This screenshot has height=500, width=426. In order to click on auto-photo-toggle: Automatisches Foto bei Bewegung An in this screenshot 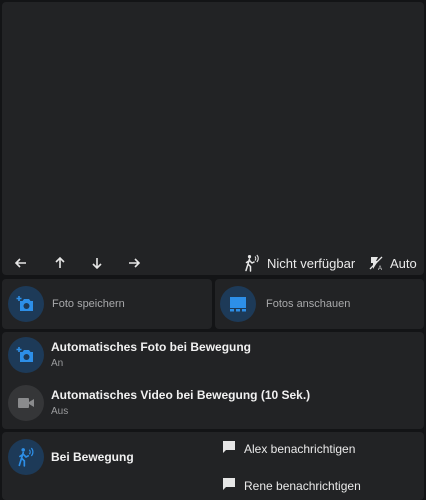, I will do `click(129, 355)`.